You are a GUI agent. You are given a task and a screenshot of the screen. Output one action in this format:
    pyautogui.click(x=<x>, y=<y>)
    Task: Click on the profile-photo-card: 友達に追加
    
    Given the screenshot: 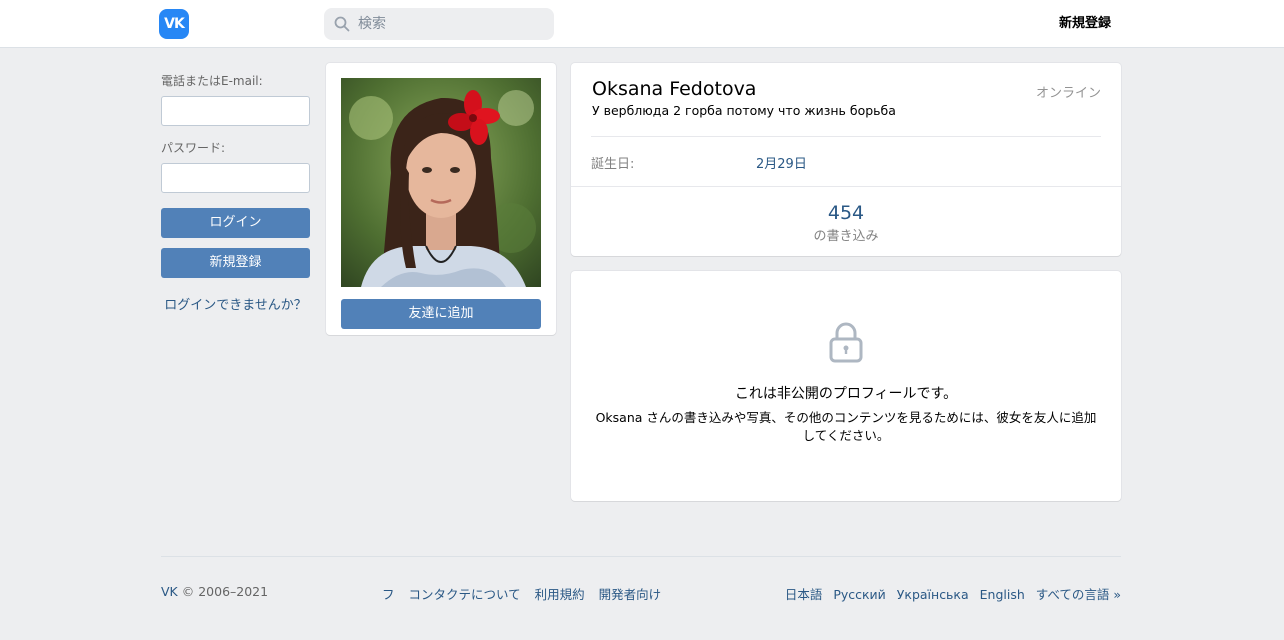 What is the action you would take?
    pyautogui.click(x=441, y=199)
    